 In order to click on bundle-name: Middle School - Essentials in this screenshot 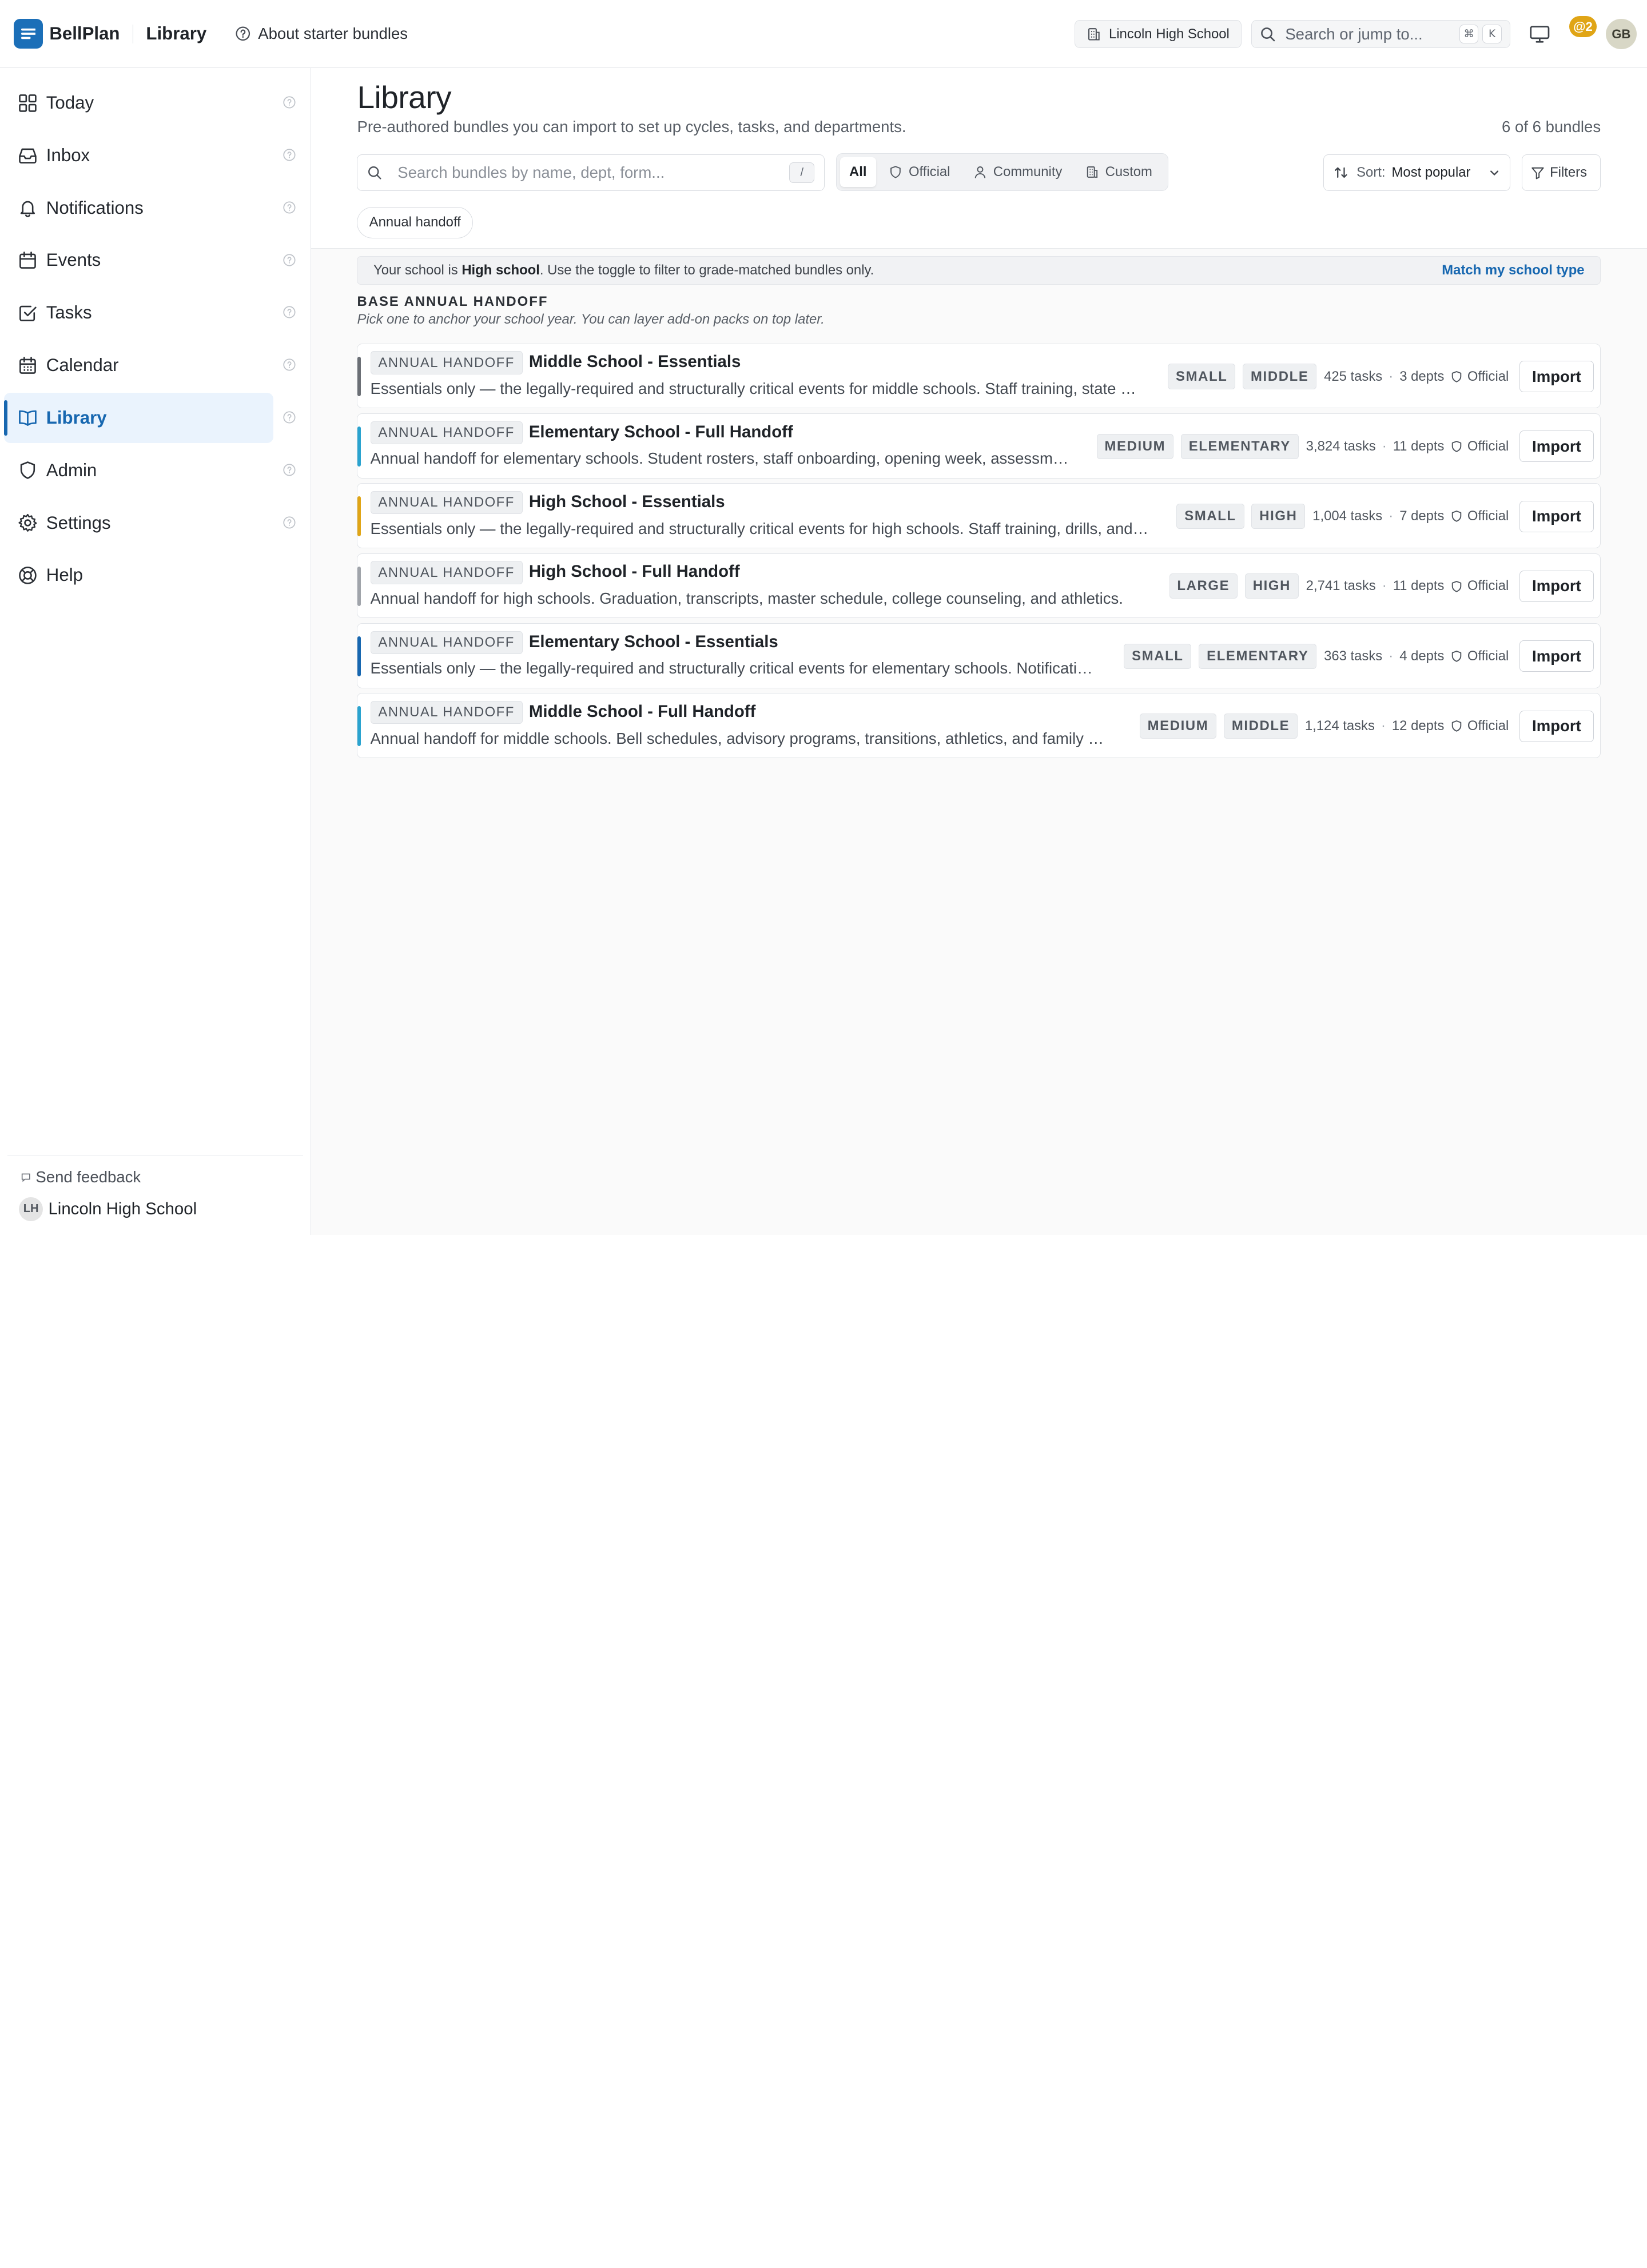, I will do `click(635, 362)`.